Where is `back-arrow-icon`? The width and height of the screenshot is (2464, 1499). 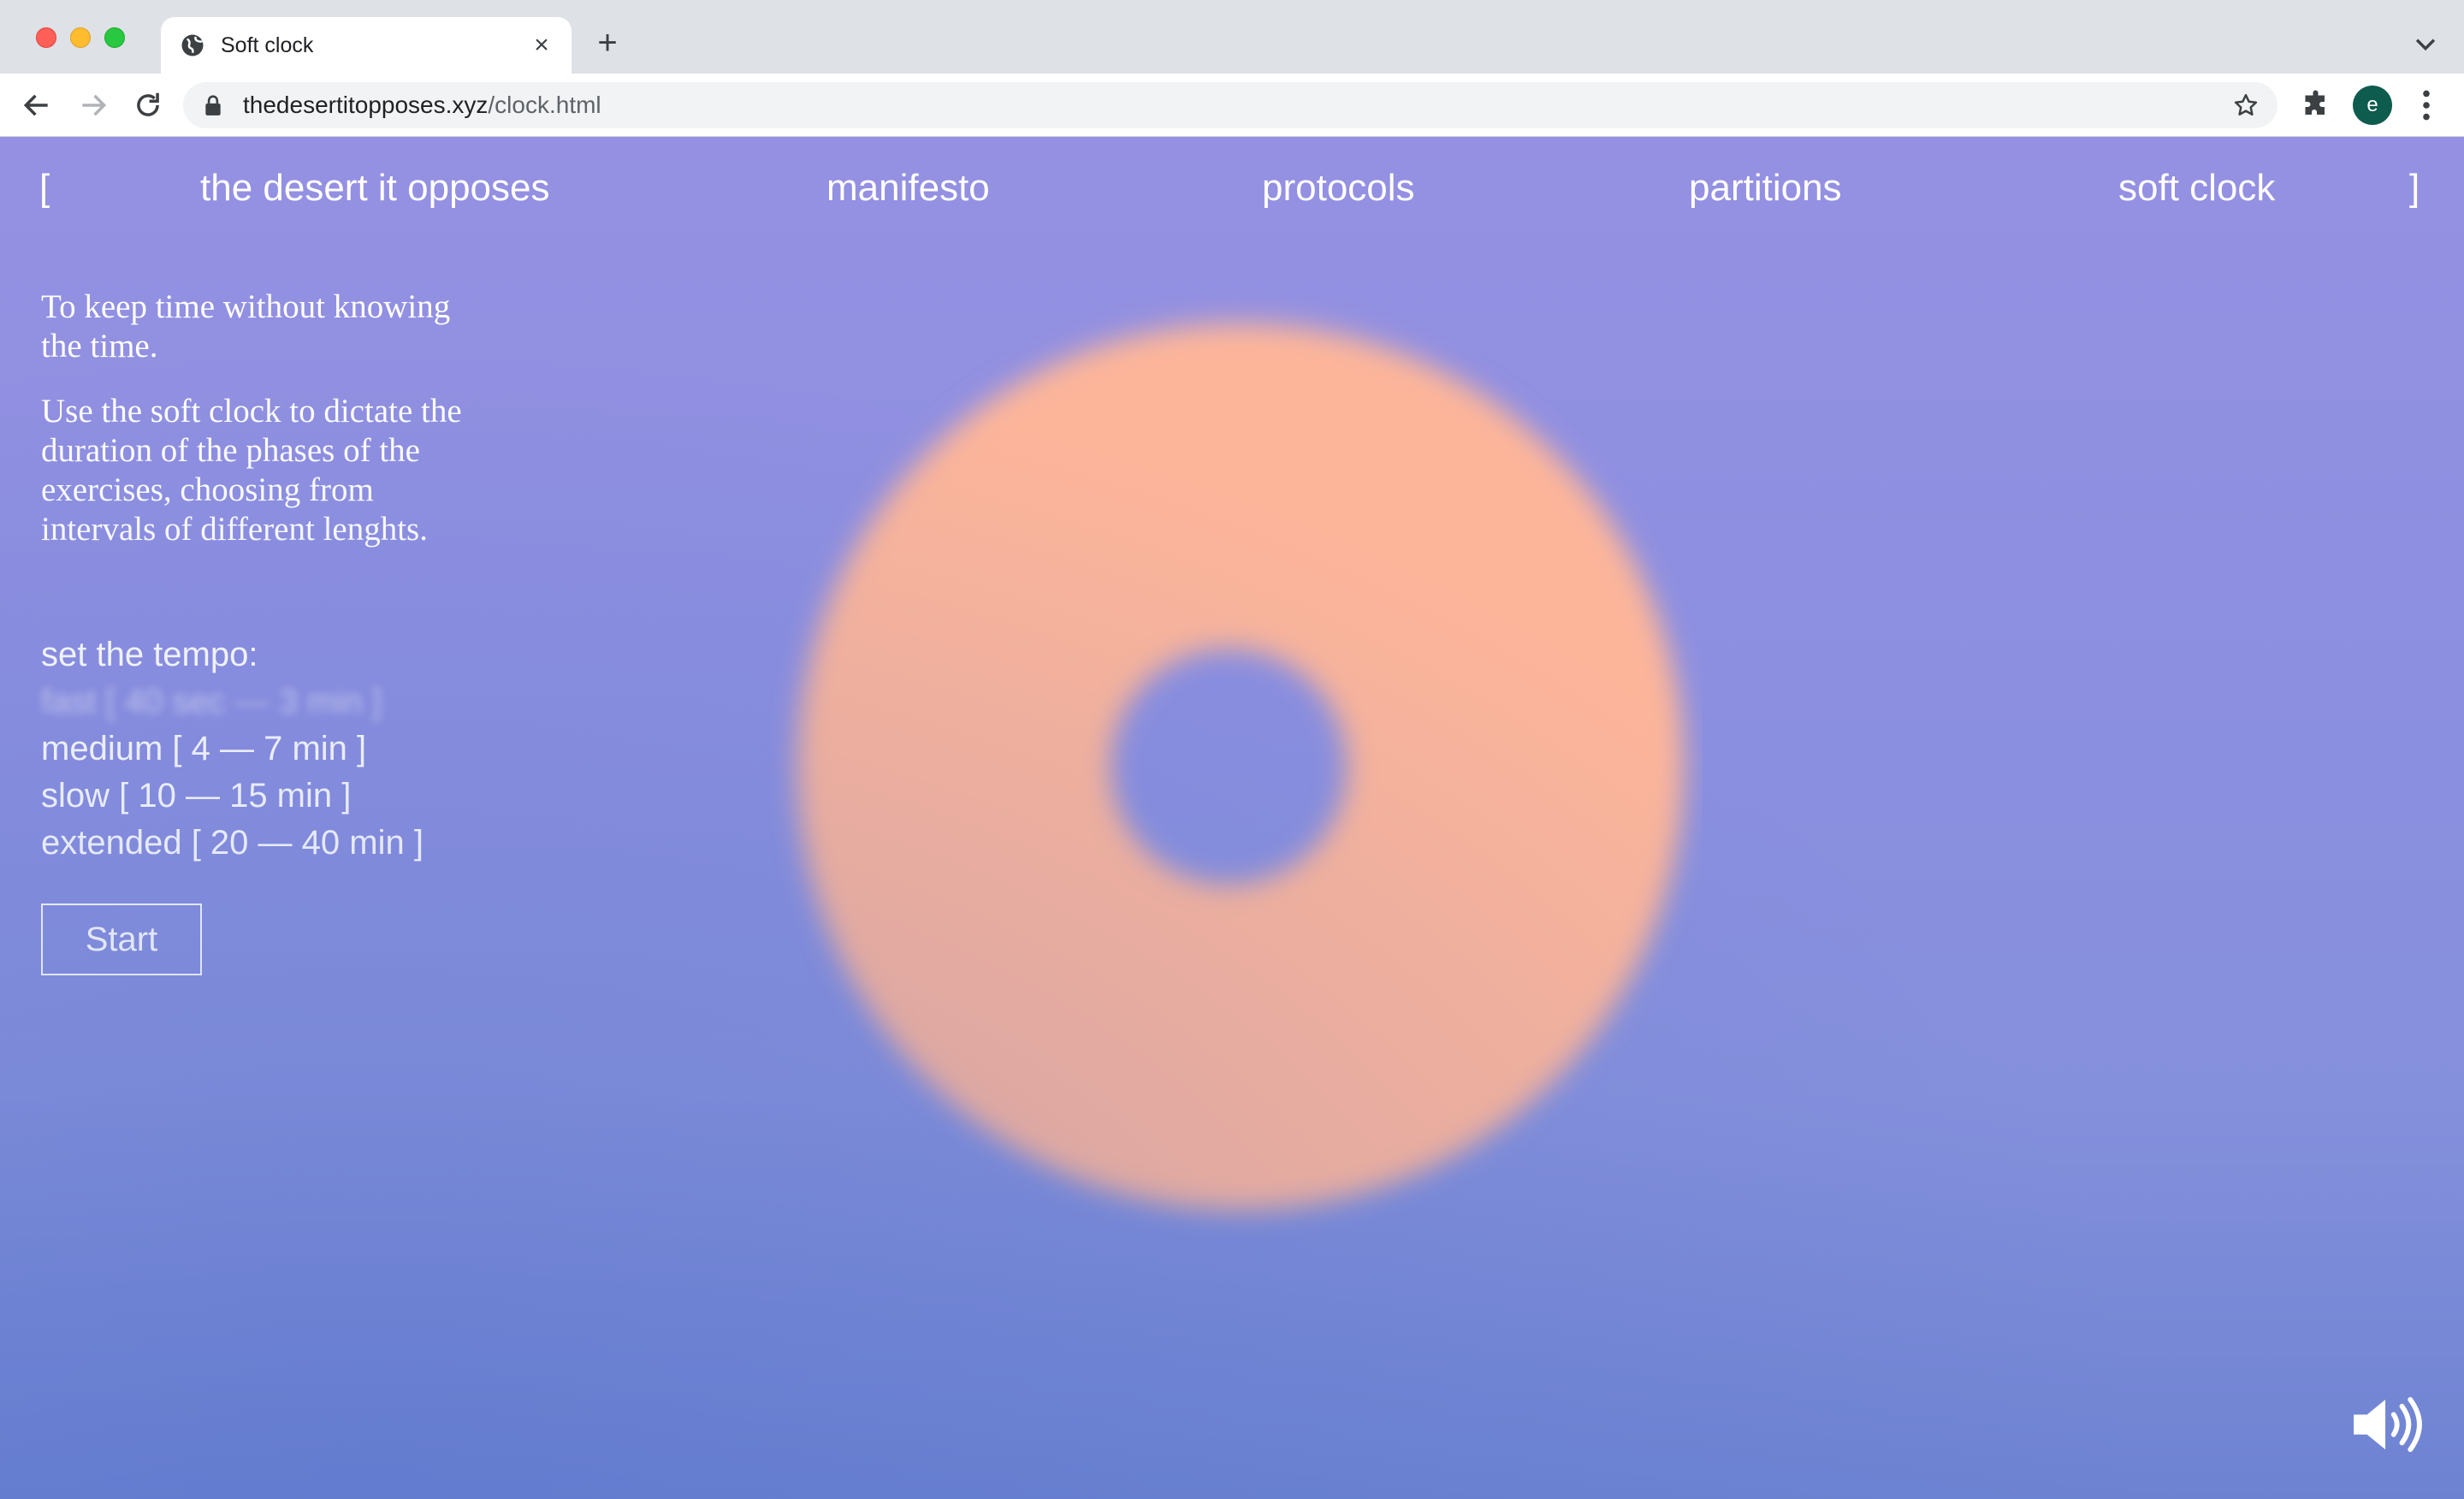
back-arrow-icon is located at coordinates (37, 105).